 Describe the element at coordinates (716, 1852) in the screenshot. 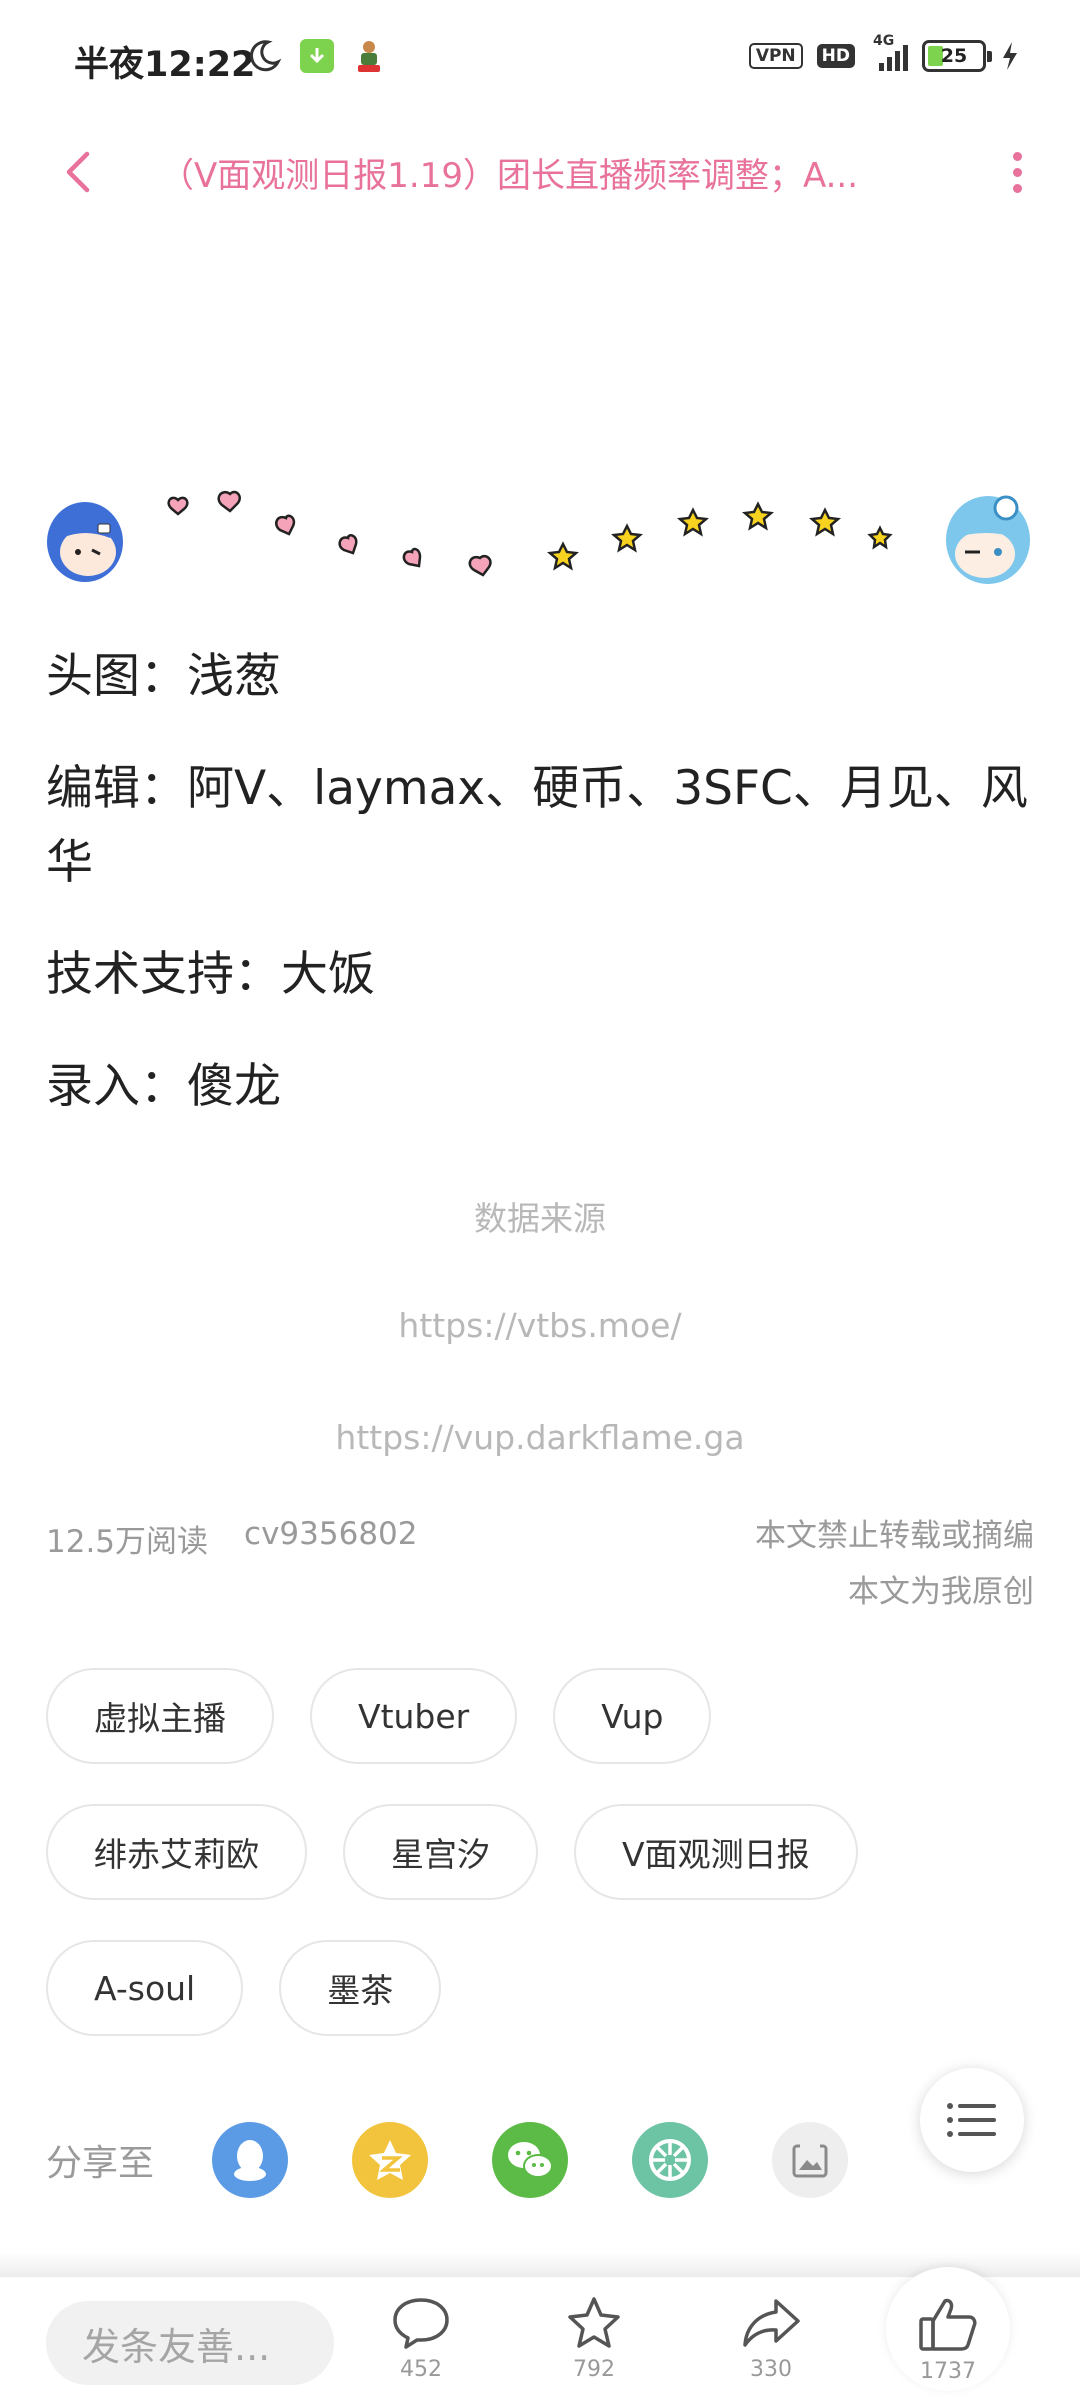

I see `tag-chip: V面观测日报` at that location.